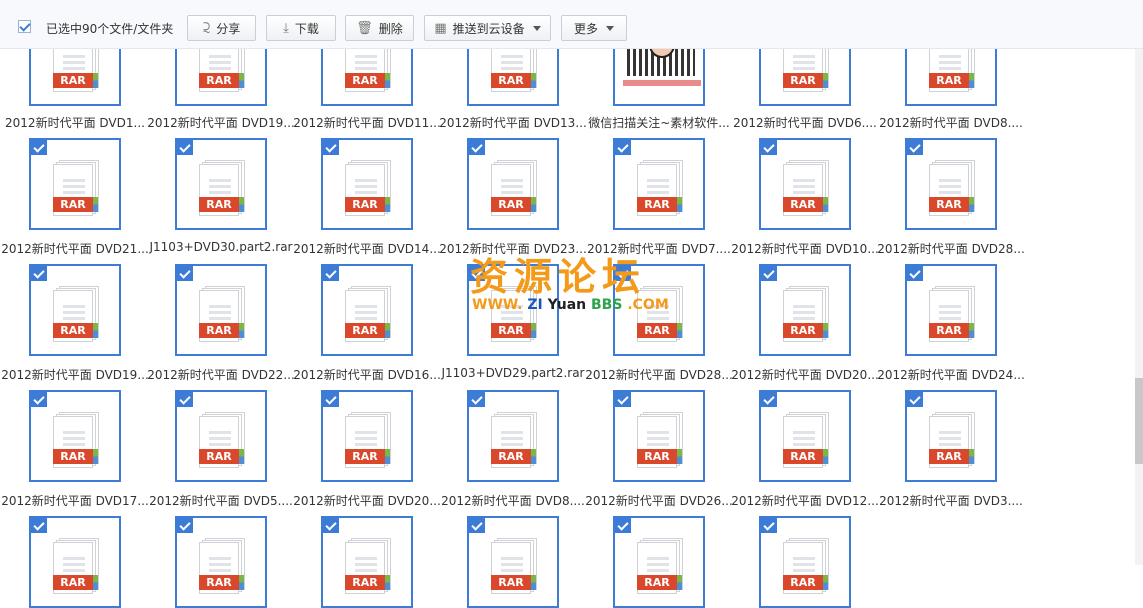 The image size is (1143, 608). Describe the element at coordinates (1139, 421) in the screenshot. I see `scrollbar-thumb` at that location.